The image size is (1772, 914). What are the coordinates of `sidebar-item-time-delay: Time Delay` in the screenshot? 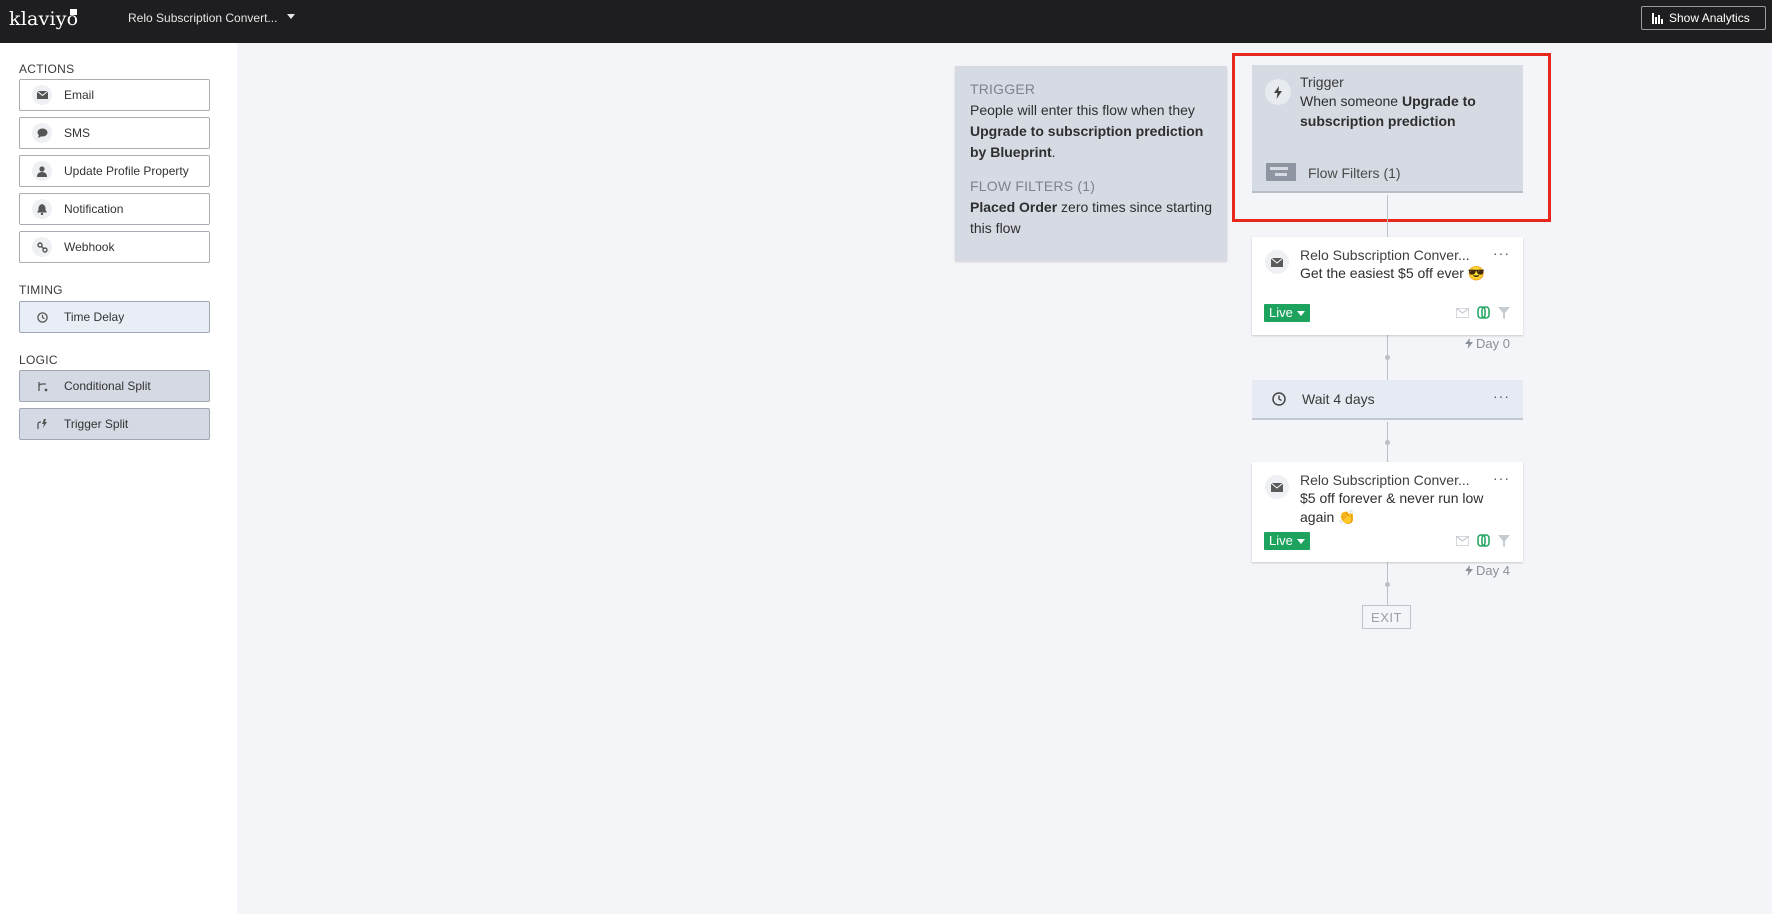 It's located at (114, 317).